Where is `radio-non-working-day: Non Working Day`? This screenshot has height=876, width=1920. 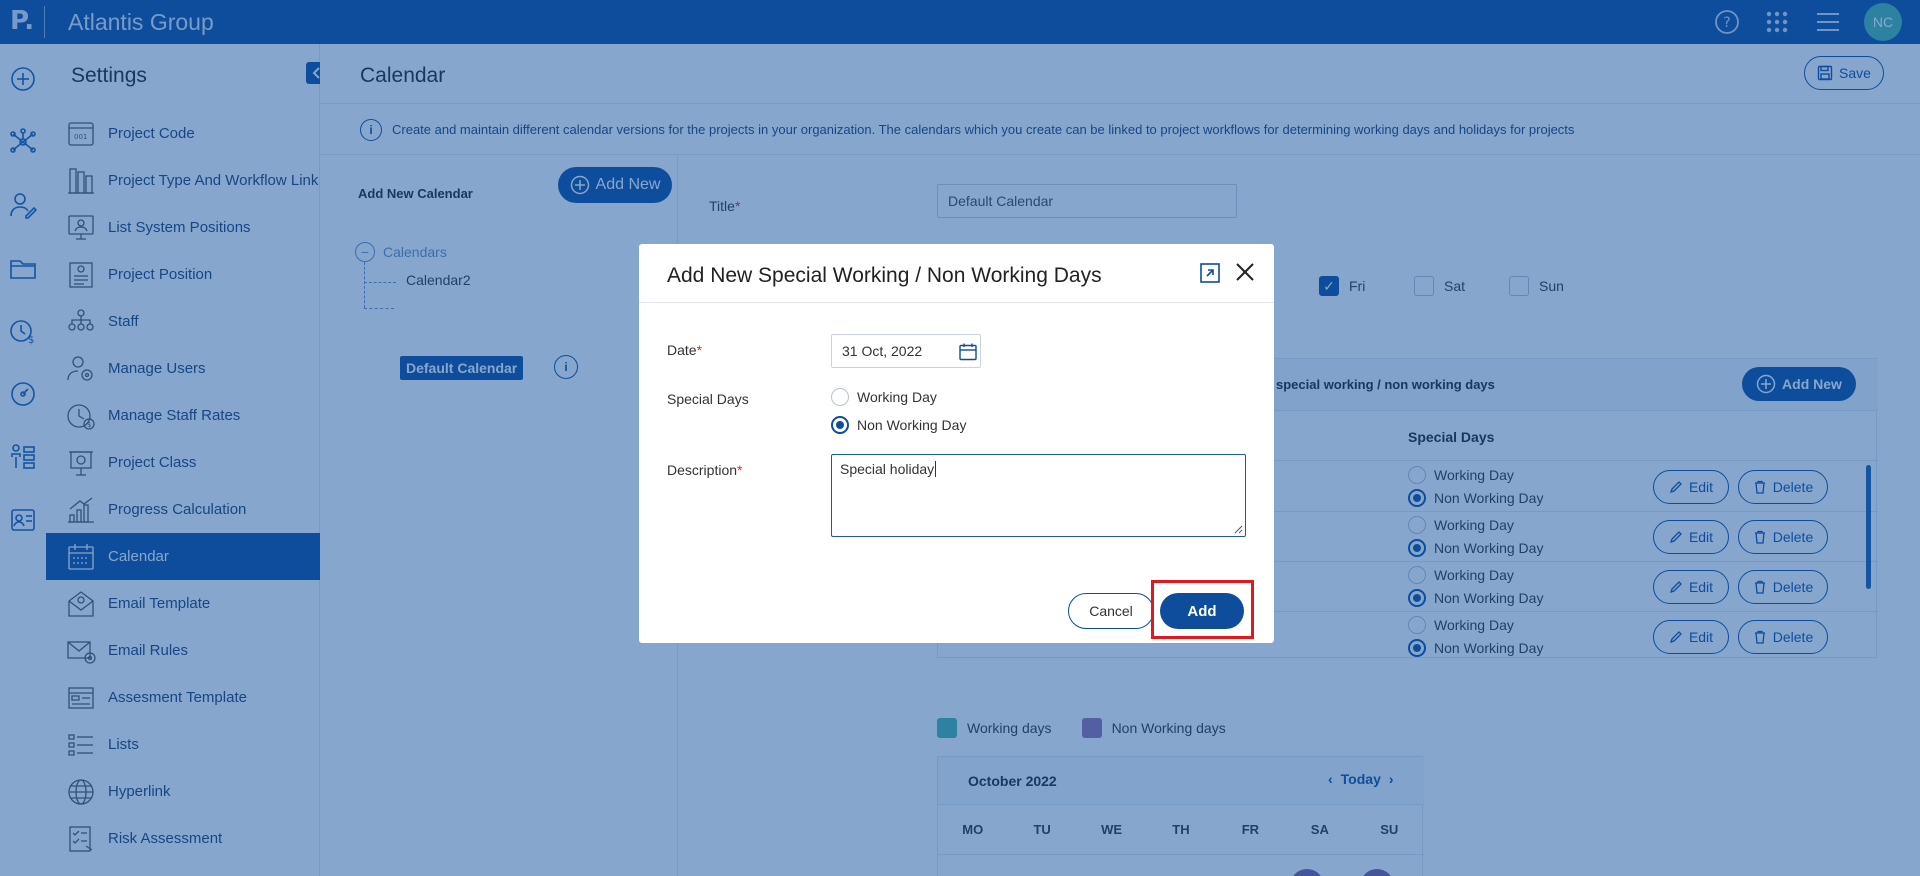 radio-non-working-day: Non Working Day is located at coordinates (898, 425).